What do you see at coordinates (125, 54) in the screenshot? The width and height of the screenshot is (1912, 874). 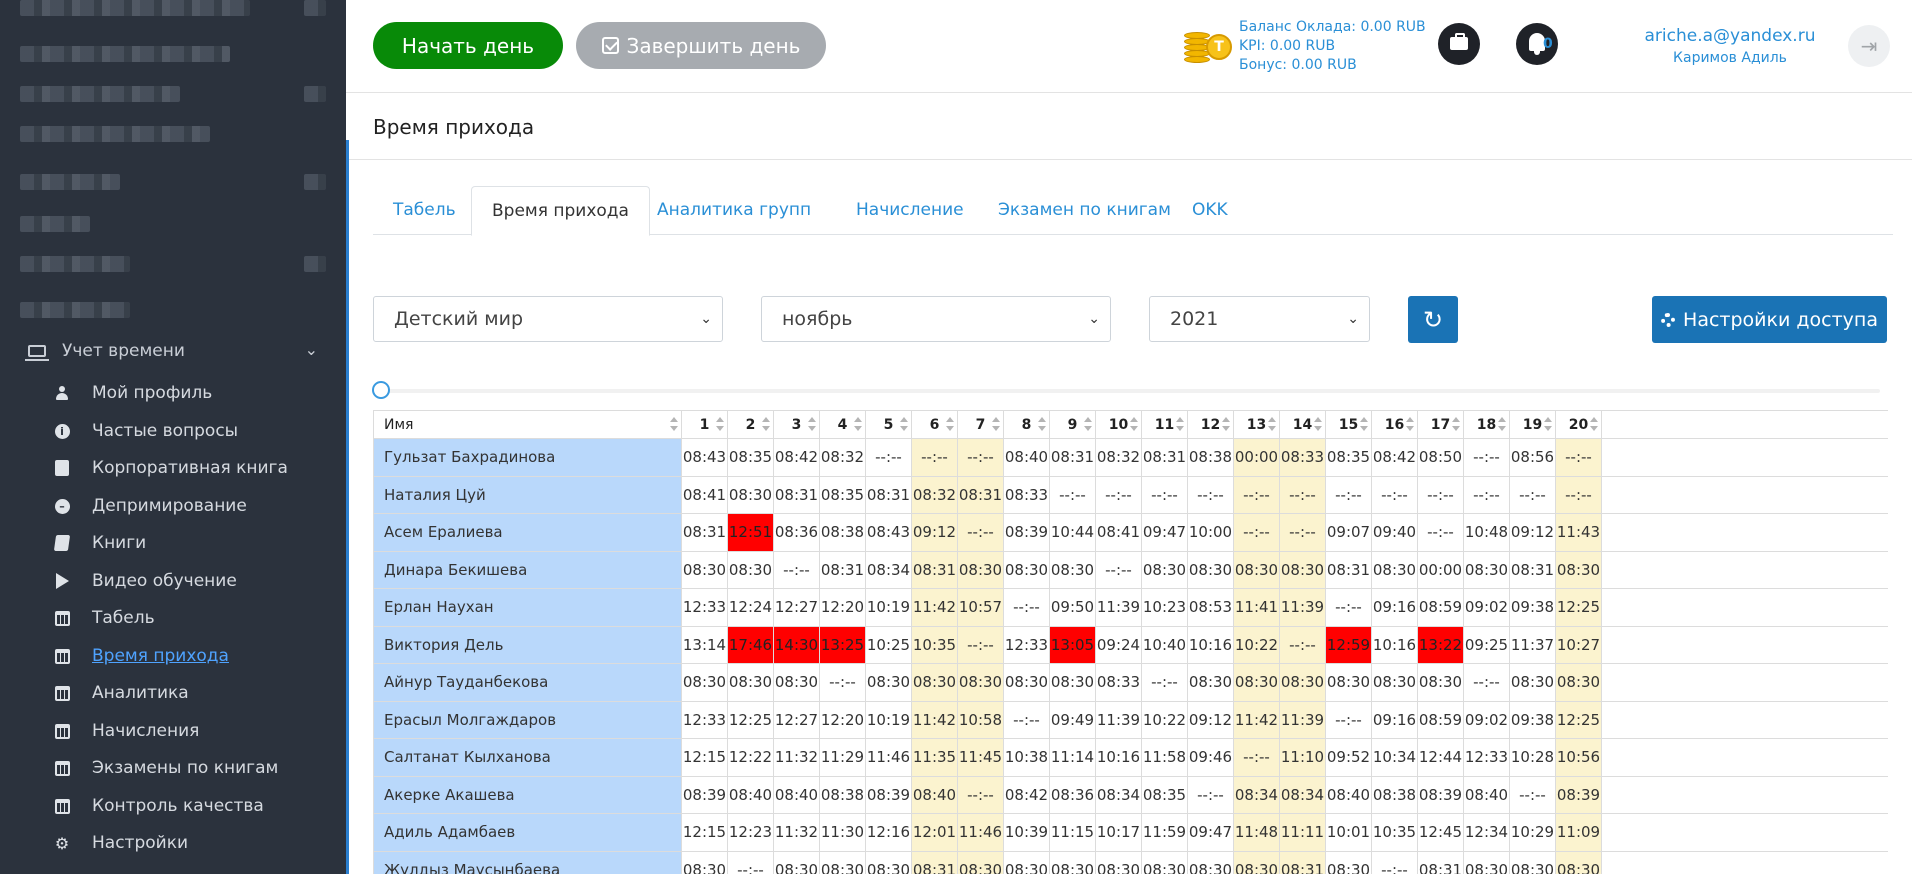 I see `blurred-menu-item` at bounding box center [125, 54].